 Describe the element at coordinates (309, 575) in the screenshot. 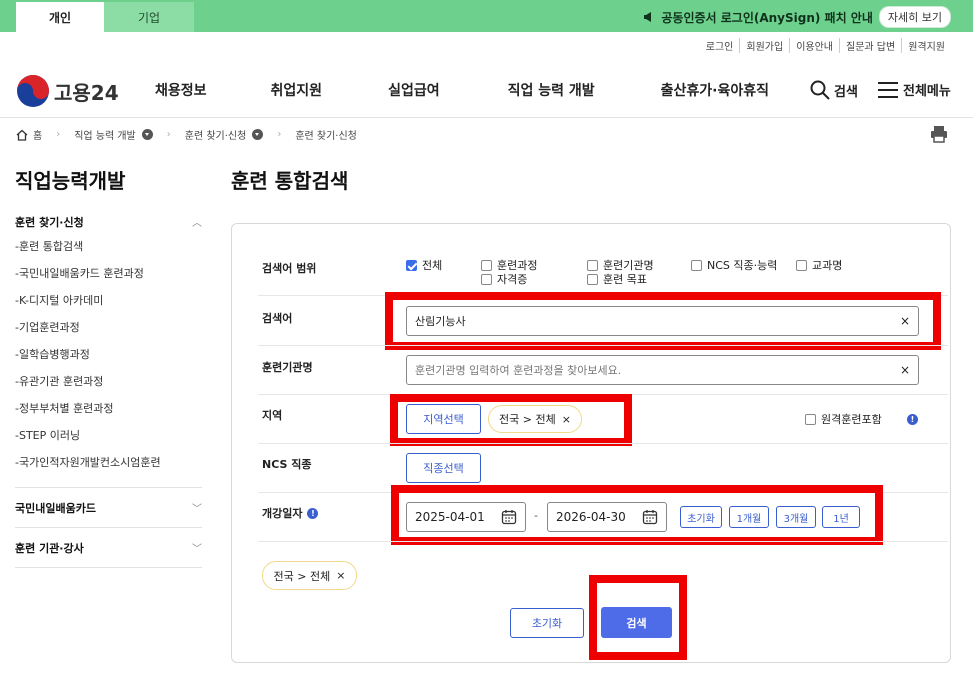

I see `selected-filter-chip: 전국 > 전체 ×` at that location.